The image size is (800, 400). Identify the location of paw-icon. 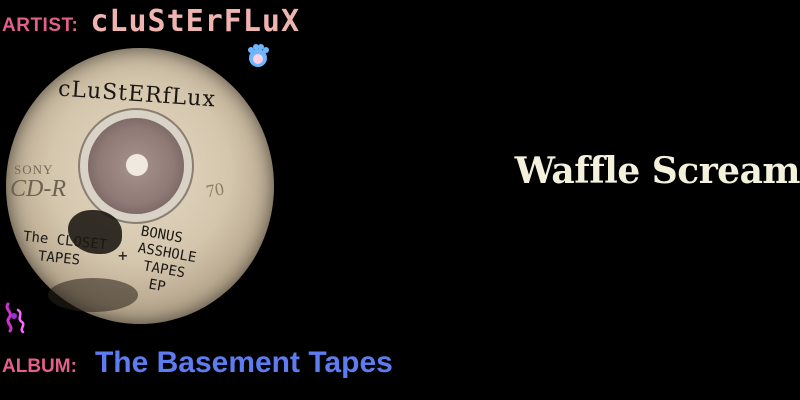
(258, 56).